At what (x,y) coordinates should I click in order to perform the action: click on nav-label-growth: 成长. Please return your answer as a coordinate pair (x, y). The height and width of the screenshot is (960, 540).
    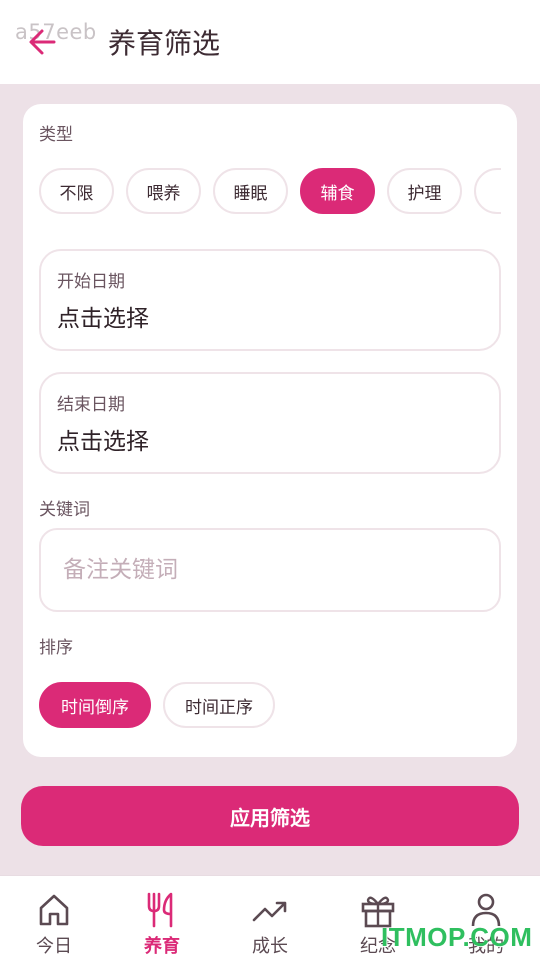
    Looking at the image, I should click on (270, 946).